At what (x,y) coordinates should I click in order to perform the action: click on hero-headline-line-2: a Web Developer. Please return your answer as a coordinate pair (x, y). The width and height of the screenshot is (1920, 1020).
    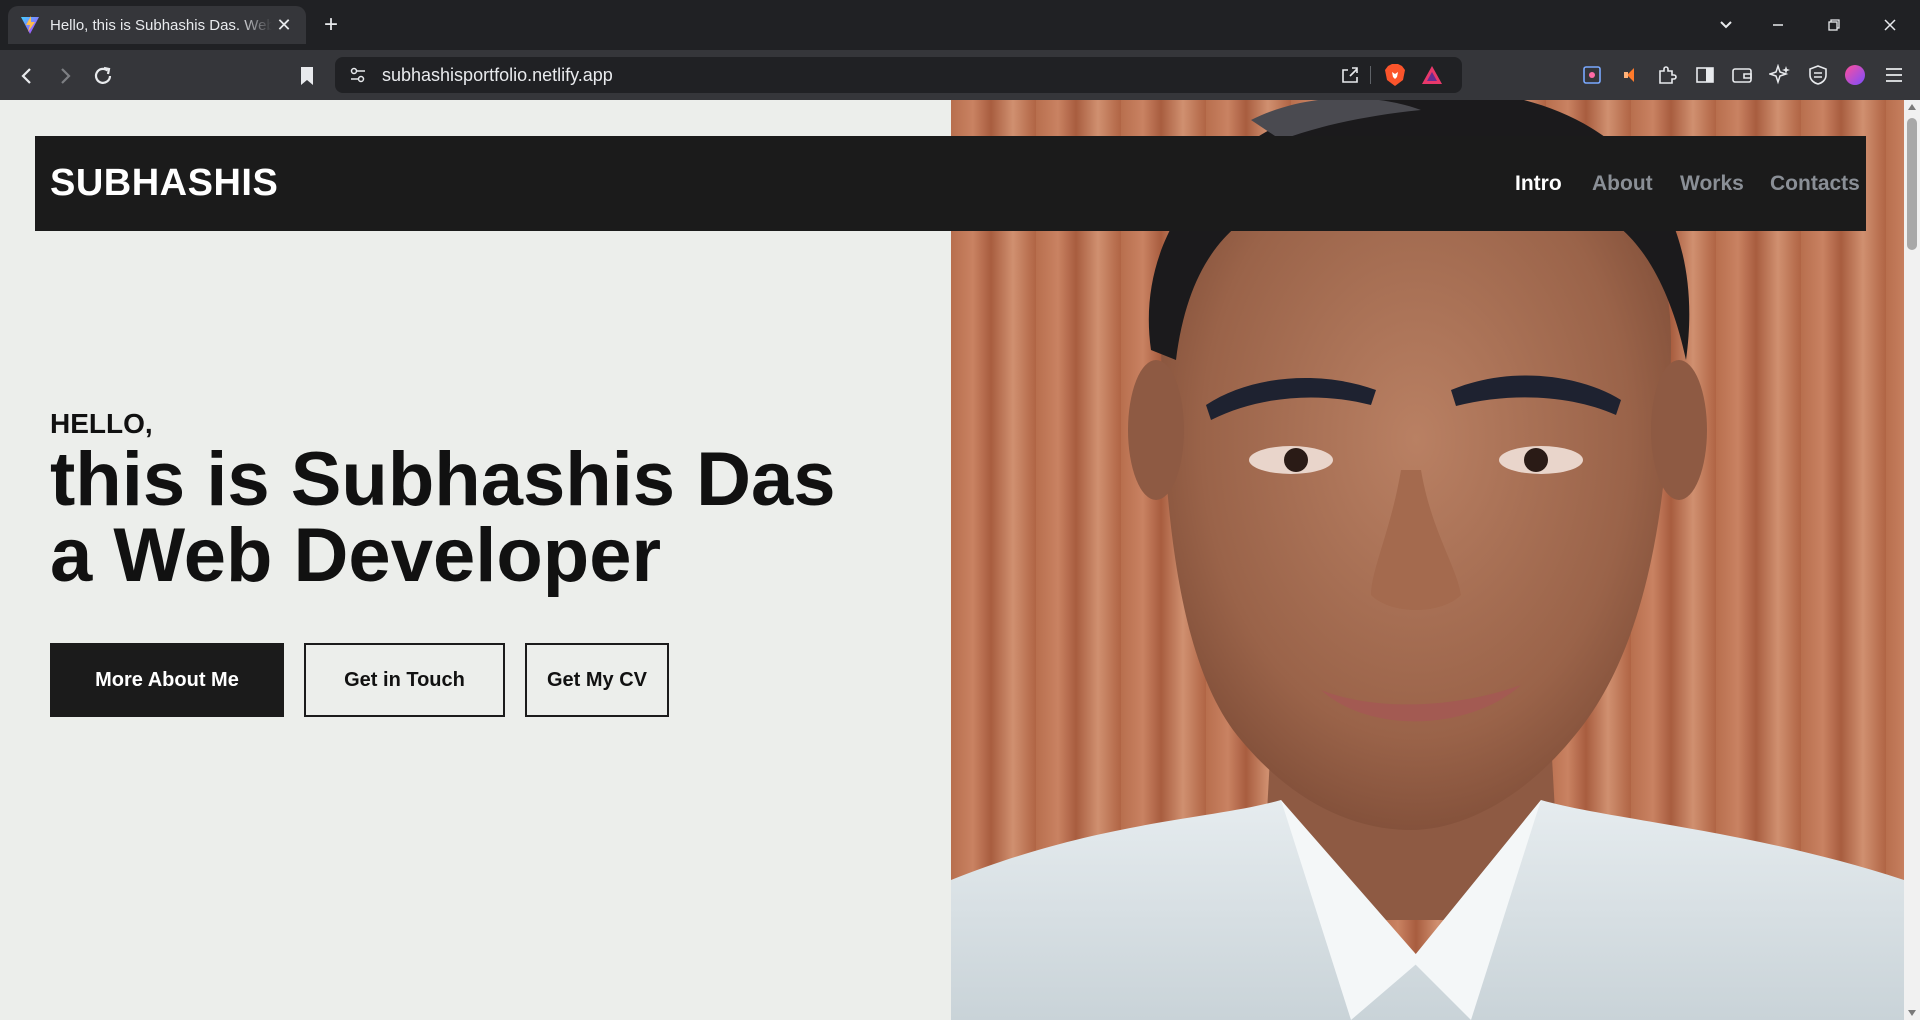
    Looking at the image, I should click on (356, 555).